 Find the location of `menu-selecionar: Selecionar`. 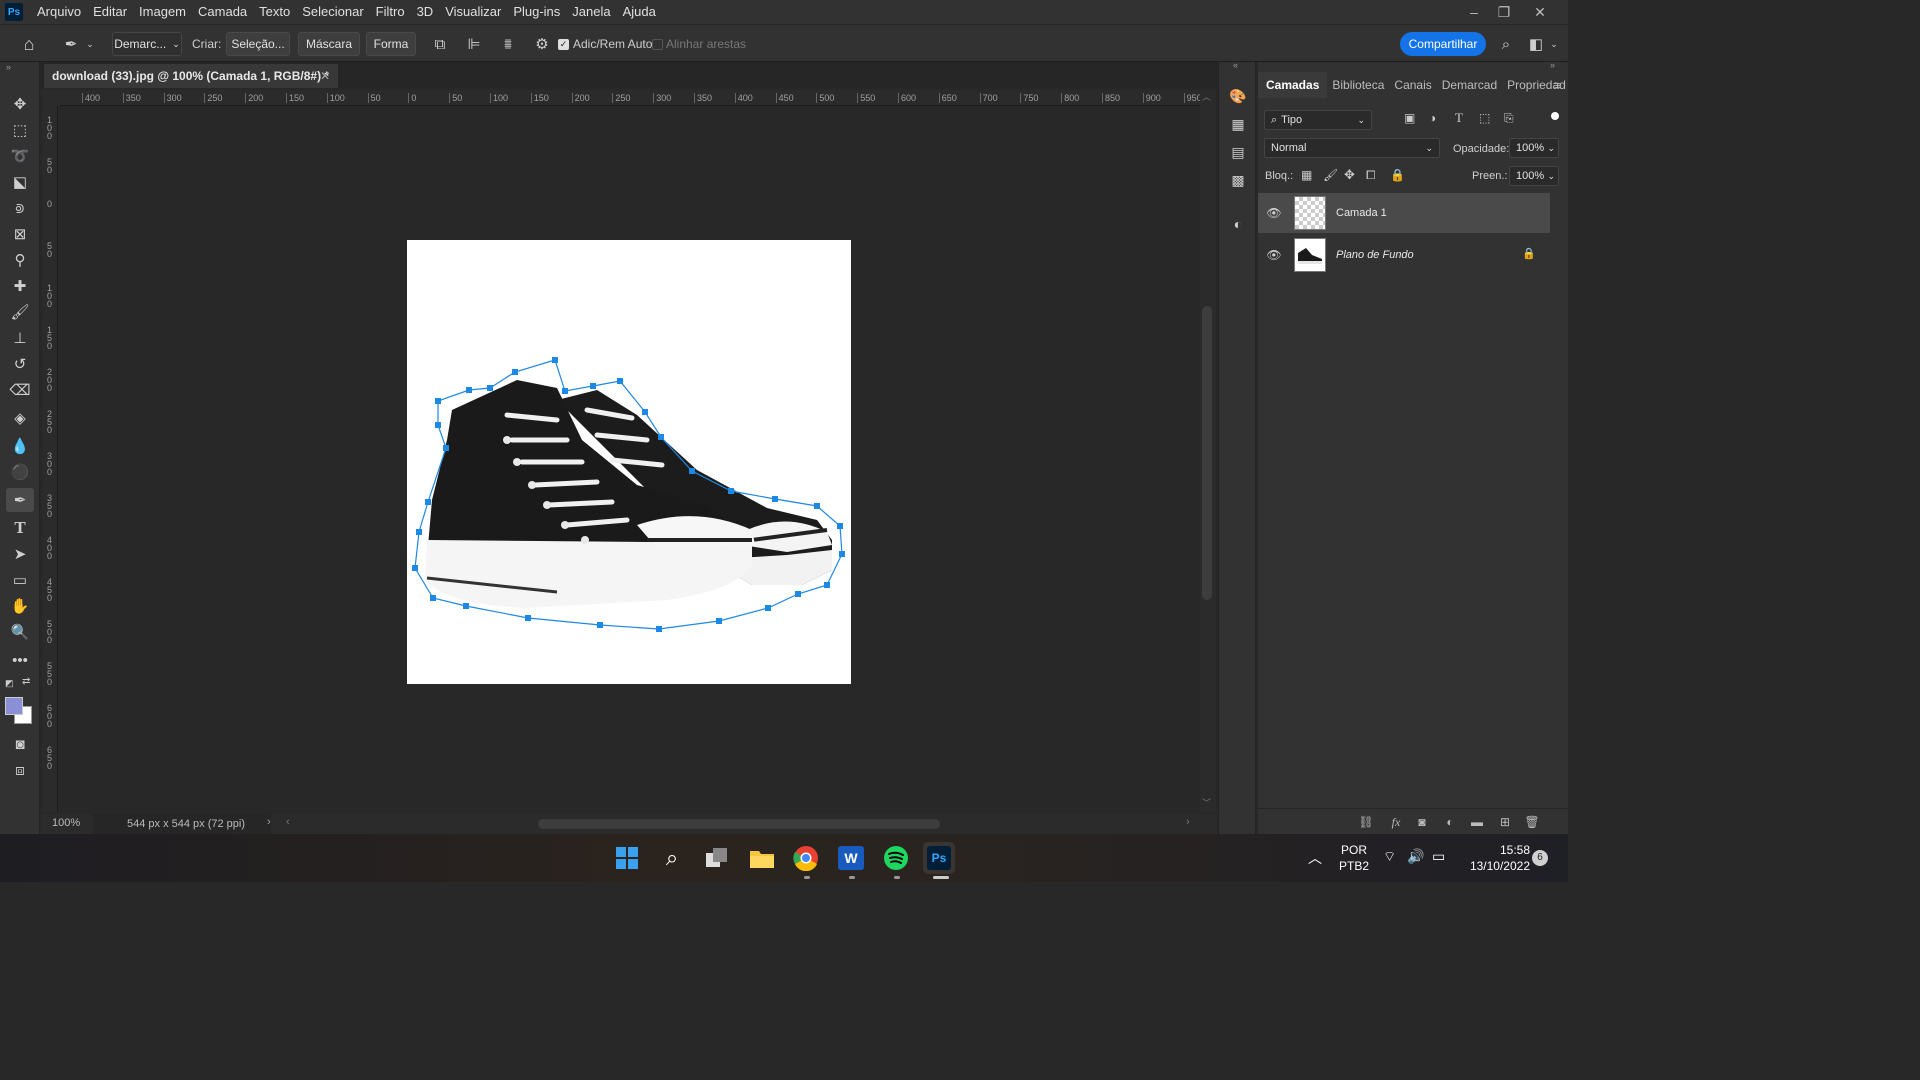

menu-selecionar: Selecionar is located at coordinates (332, 12).